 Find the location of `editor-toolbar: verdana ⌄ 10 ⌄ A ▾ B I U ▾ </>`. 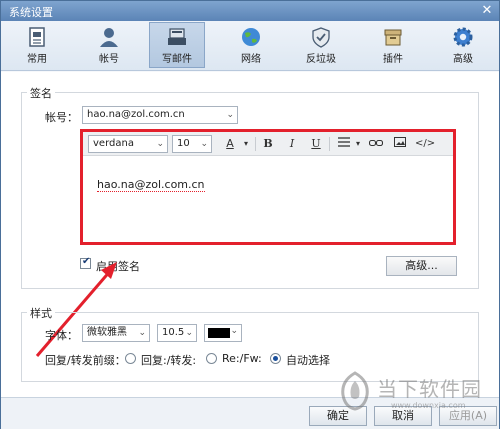

editor-toolbar: verdana ⌄ 10 ⌄ A ▾ B I U ▾ </> is located at coordinates (268, 144).